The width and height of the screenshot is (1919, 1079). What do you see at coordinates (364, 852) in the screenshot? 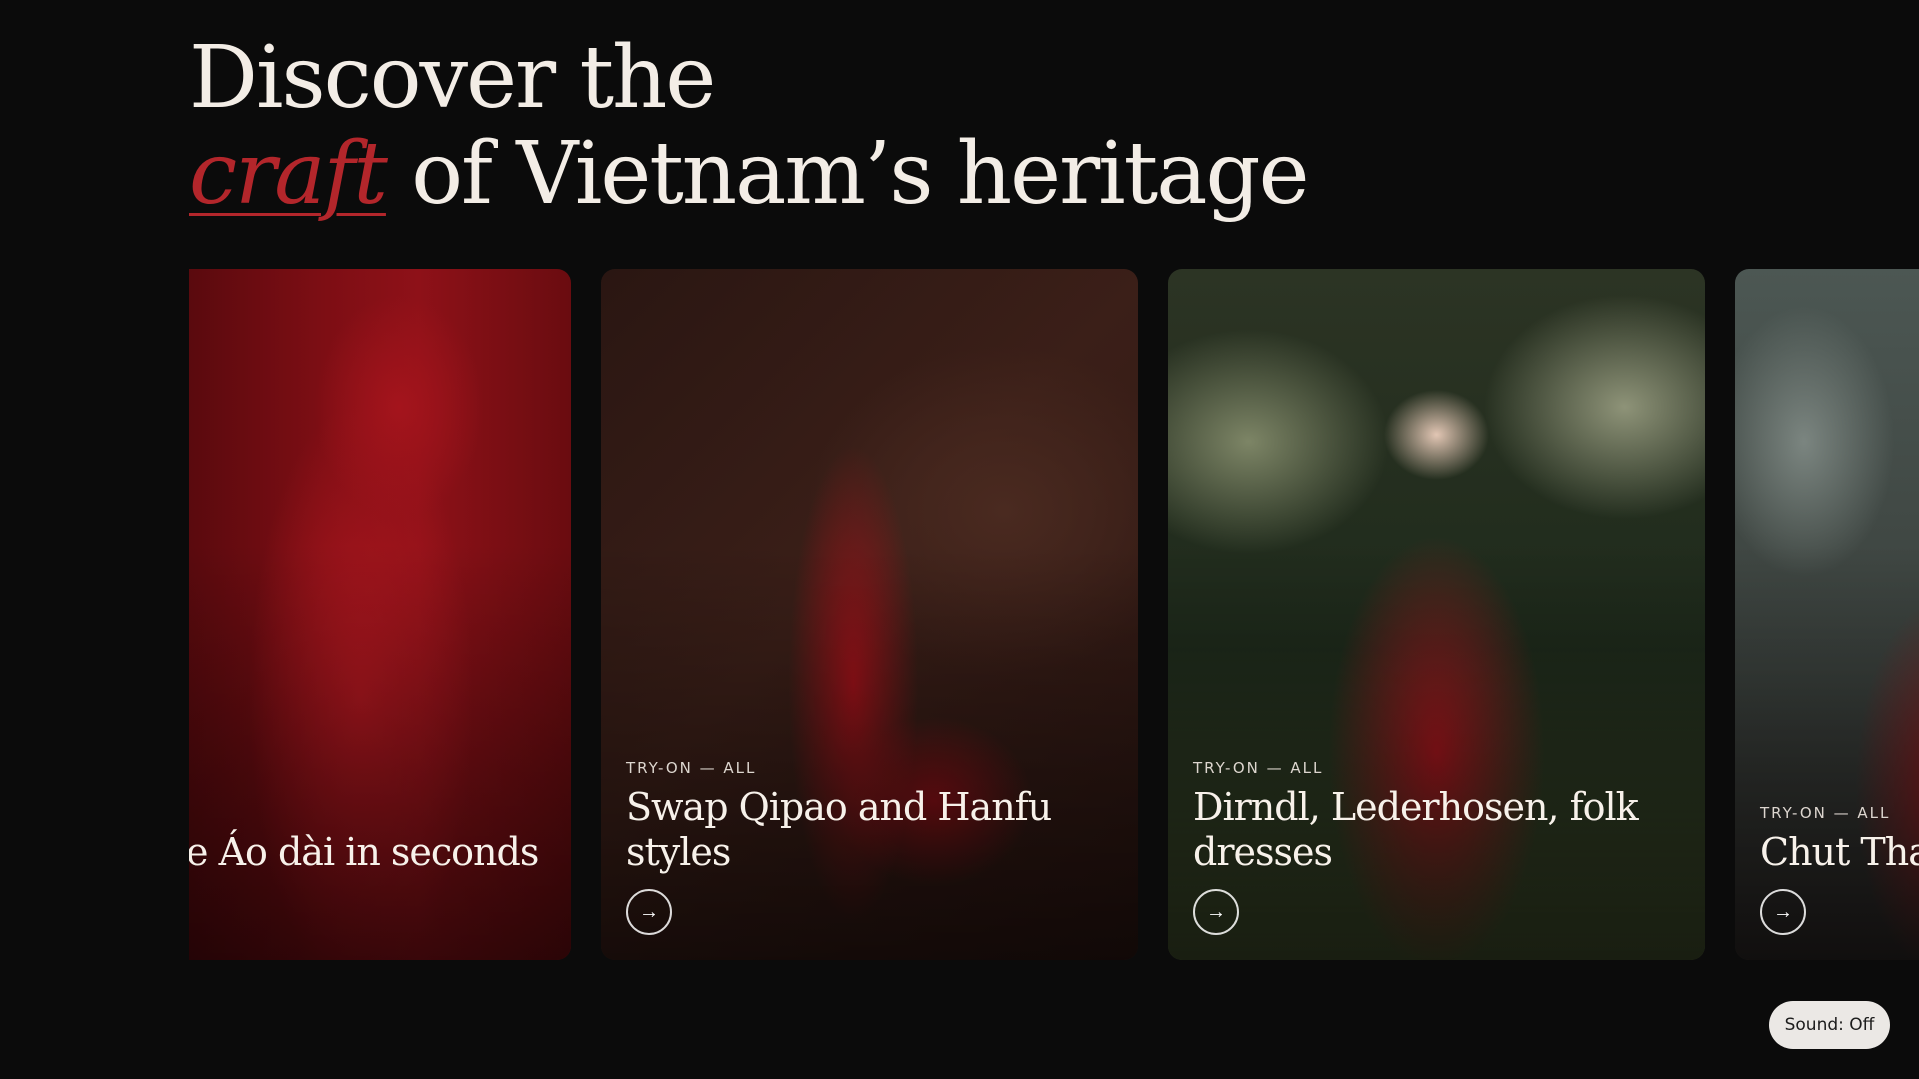
I see `card-title: e Áo dài in seconds` at bounding box center [364, 852].